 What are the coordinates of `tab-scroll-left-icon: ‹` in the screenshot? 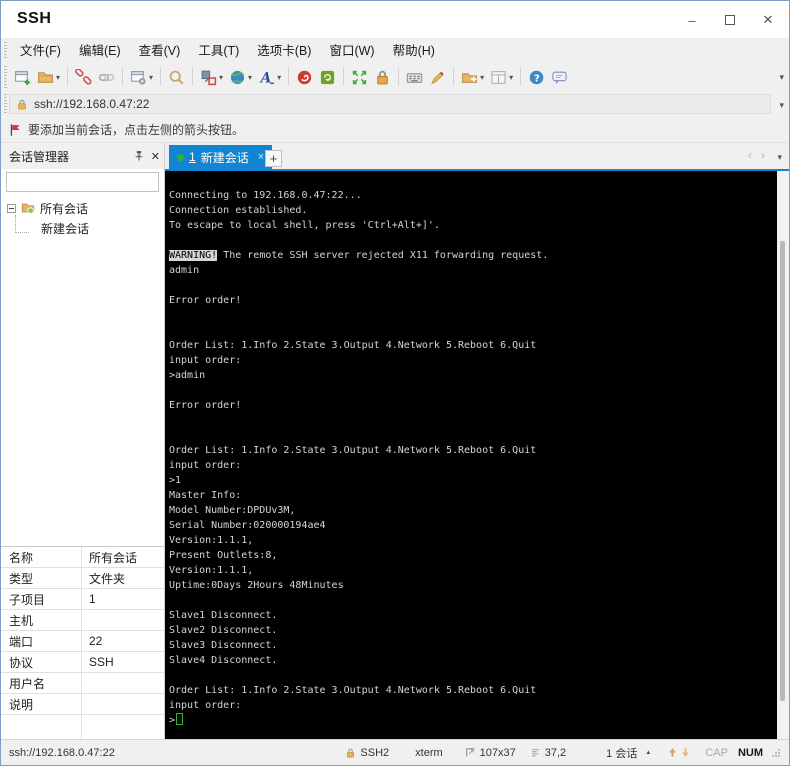 It's located at (750, 155).